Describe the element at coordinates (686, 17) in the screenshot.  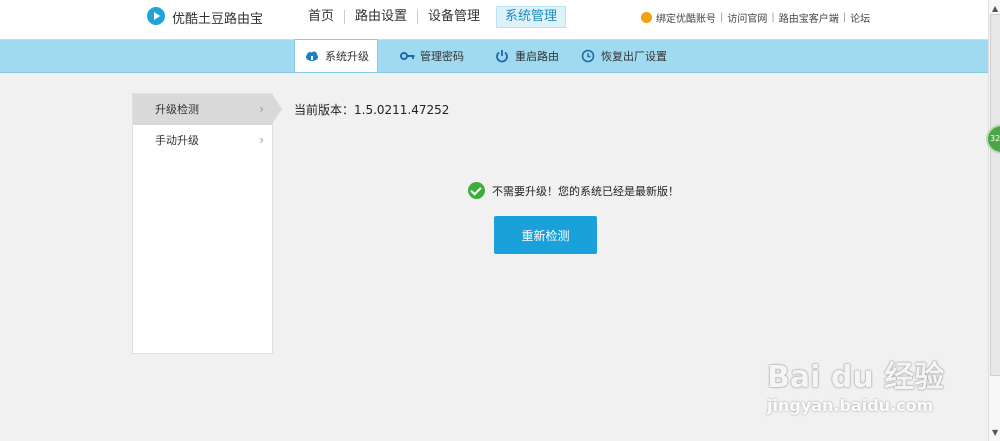
I see `link-bind-youku: 绑定优酷账号` at that location.